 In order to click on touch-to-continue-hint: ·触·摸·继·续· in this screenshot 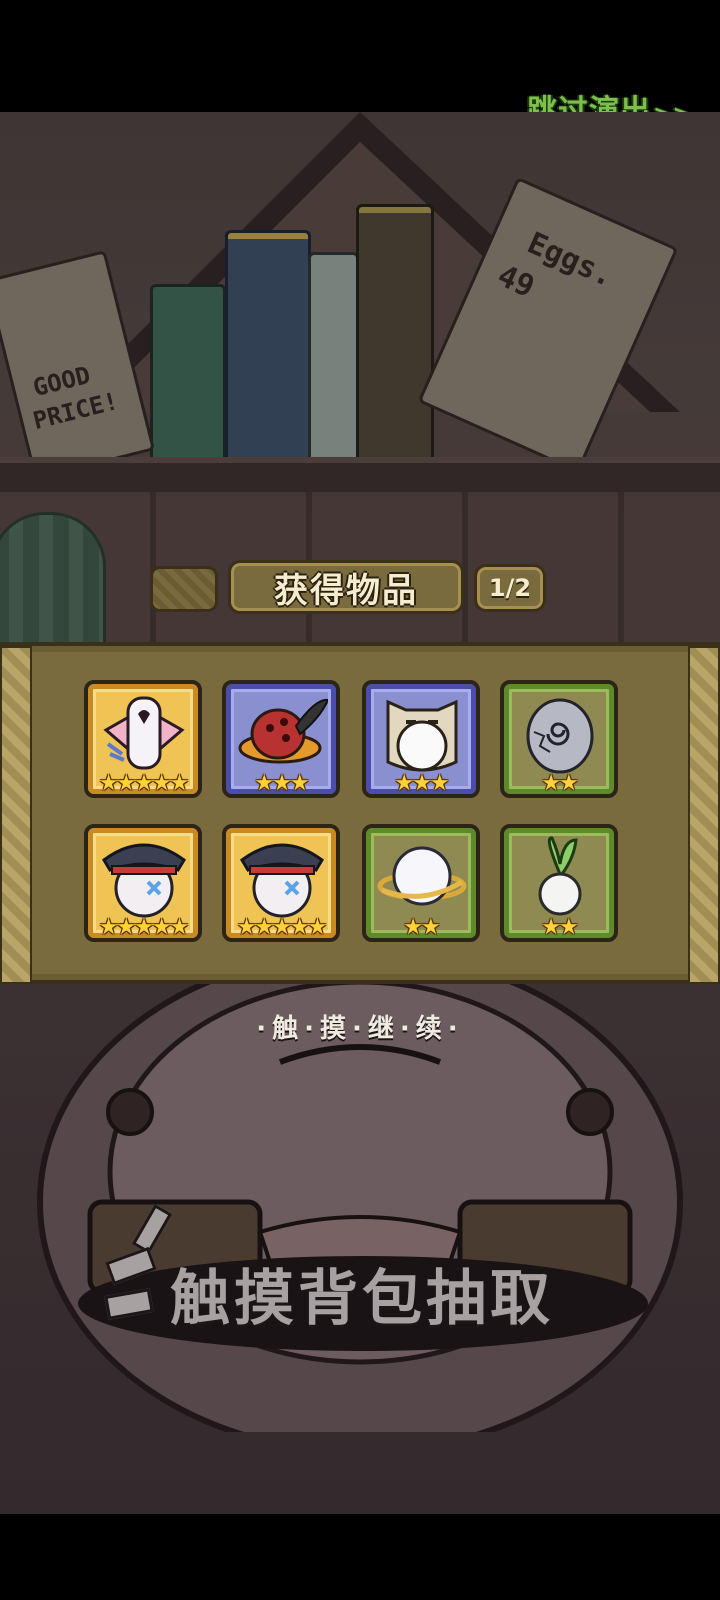, I will do `click(360, 1026)`.